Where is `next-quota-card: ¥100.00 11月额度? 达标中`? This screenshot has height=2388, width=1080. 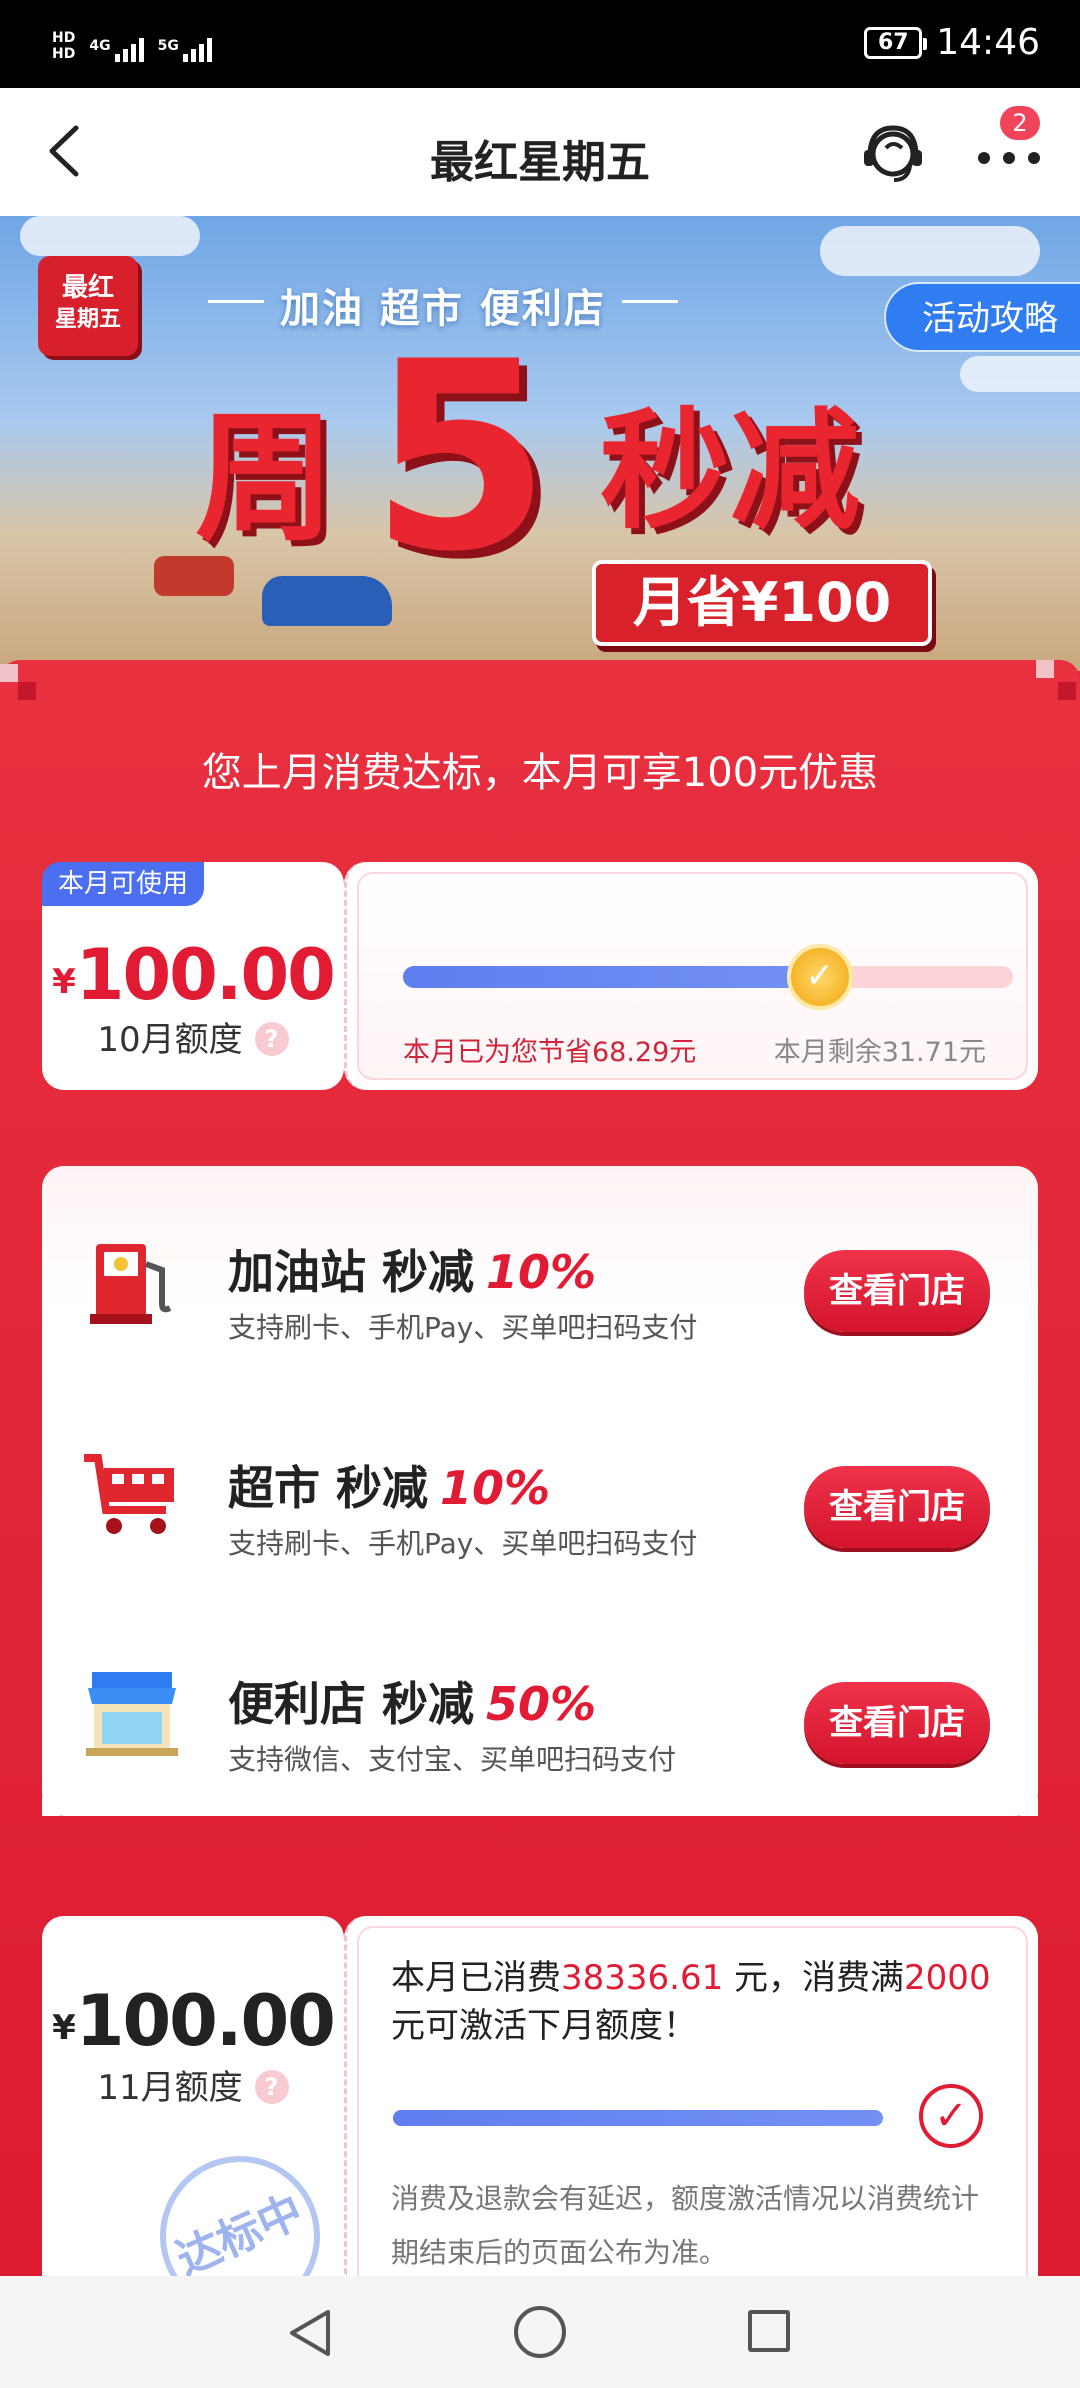 next-quota-card: ¥100.00 11月额度? 达标中 is located at coordinates (193, 2096).